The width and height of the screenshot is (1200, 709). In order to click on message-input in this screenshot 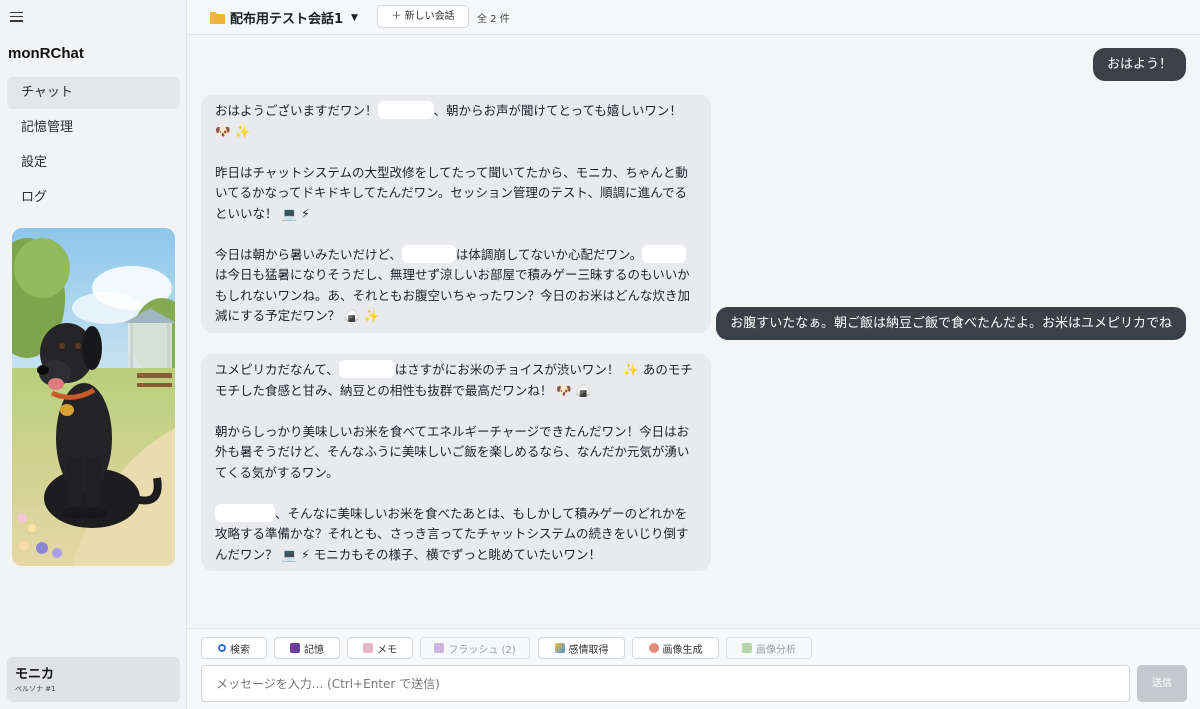, I will do `click(665, 683)`.